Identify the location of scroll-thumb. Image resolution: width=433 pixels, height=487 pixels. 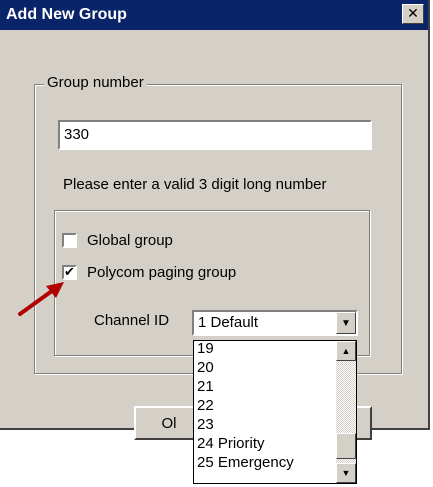
(346, 446).